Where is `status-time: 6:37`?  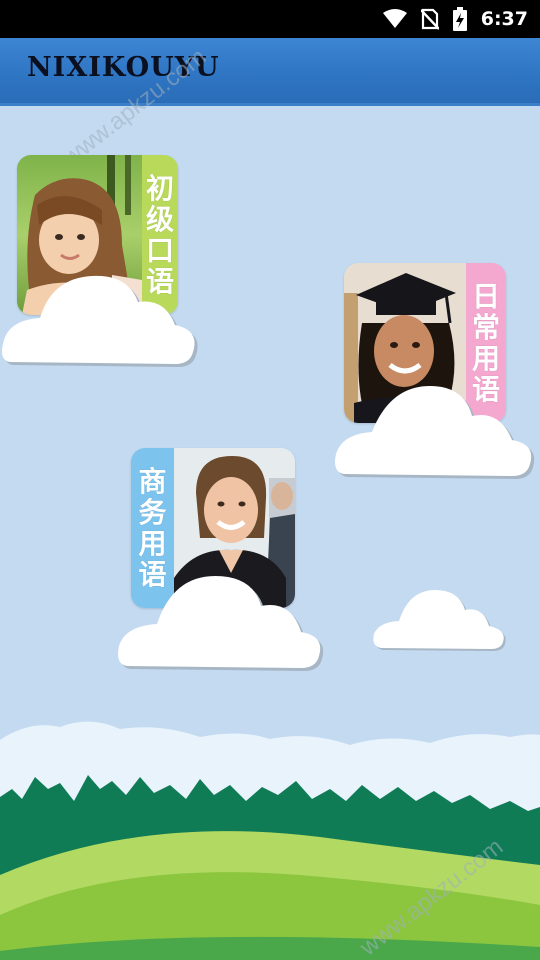 status-time: 6:37 is located at coordinates (504, 19).